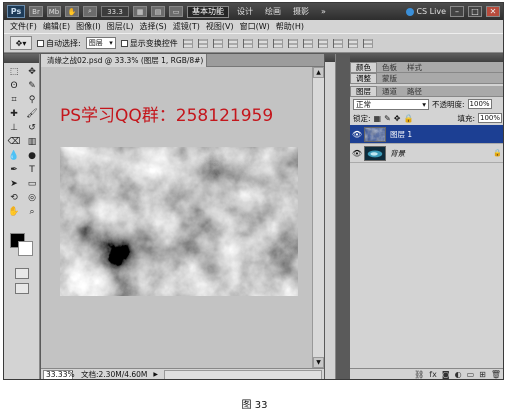  I want to click on lasso-tool-icon: ʘ, so click(14, 86).